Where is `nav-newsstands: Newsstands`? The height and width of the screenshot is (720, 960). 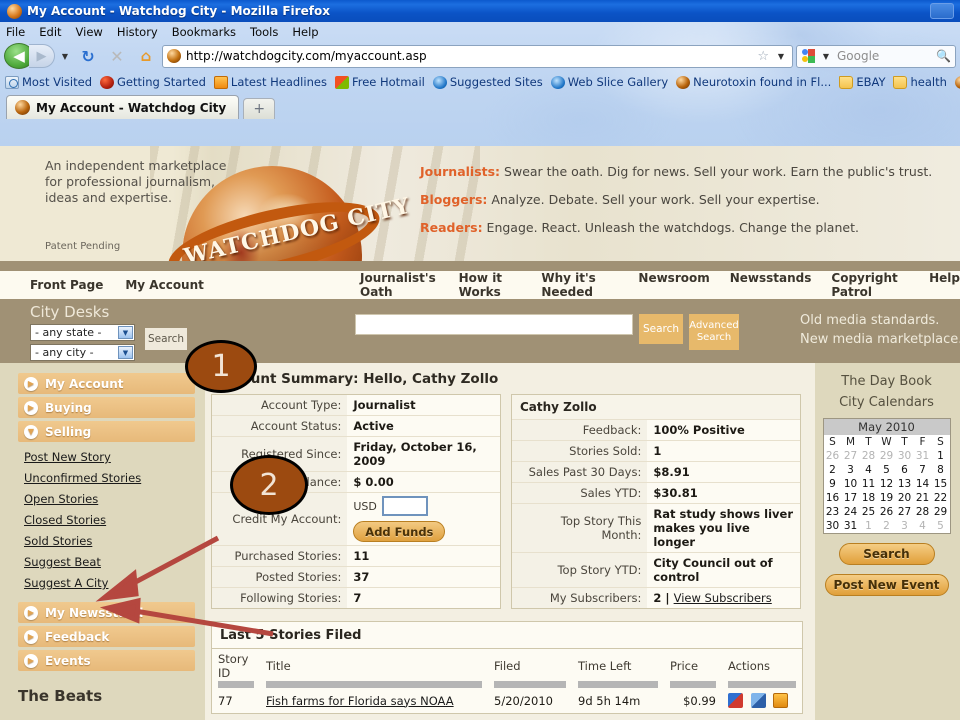 nav-newsstands: Newsstands is located at coordinates (771, 285).